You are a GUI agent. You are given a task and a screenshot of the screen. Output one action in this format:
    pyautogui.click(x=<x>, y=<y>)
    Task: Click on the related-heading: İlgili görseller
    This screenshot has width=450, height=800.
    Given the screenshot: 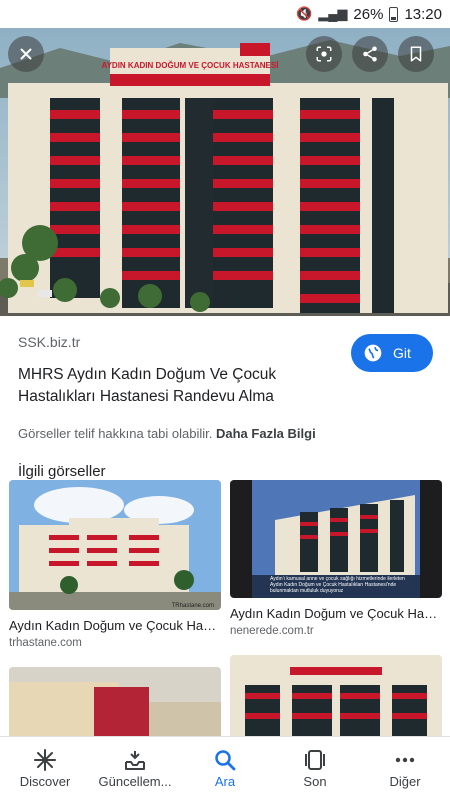 What is the action you would take?
    pyautogui.click(x=62, y=471)
    